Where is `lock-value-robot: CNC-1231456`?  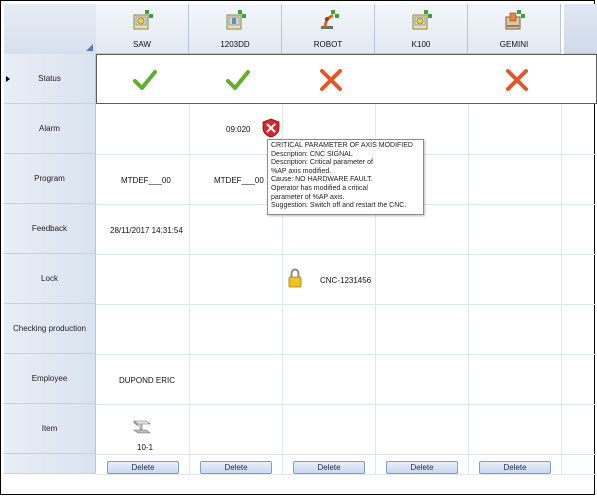
lock-value-robot: CNC-1231456 is located at coordinates (346, 280).